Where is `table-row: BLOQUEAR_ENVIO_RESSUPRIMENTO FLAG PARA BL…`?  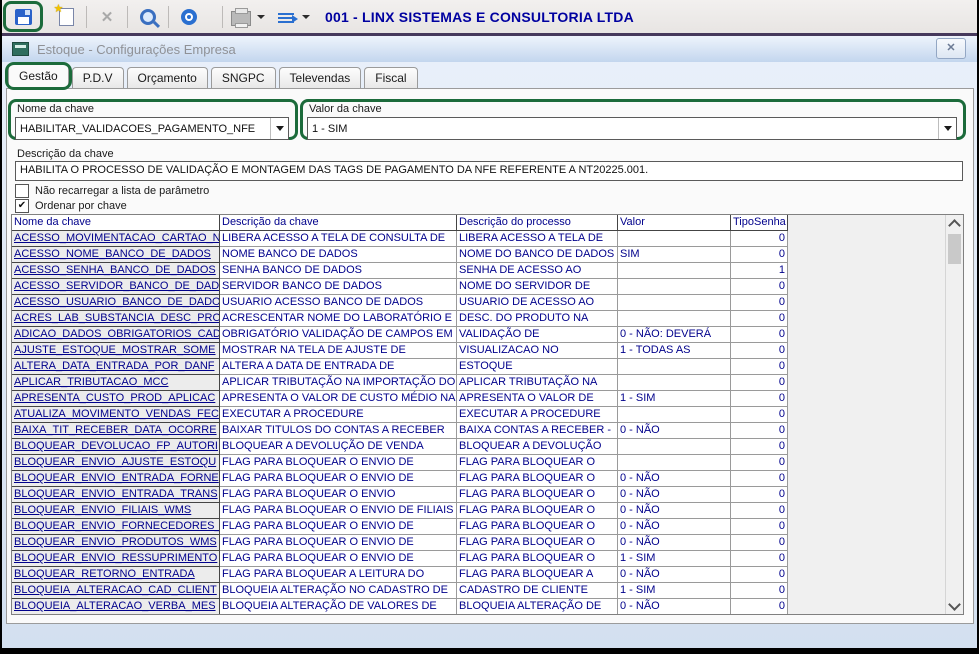 table-row: BLOQUEAR_ENVIO_RESSUPRIMENTO FLAG PARA BL… is located at coordinates (479, 559).